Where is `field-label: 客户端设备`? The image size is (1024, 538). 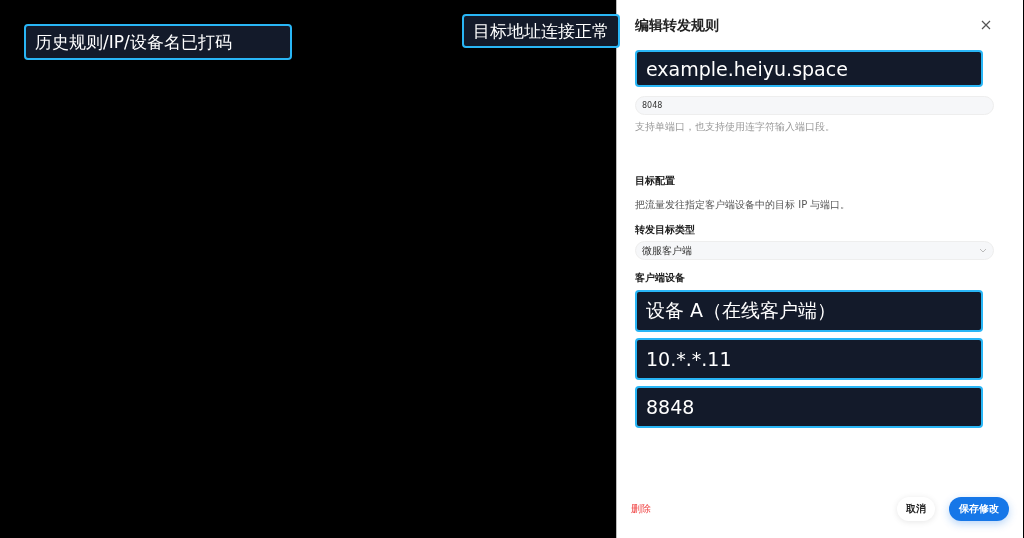
field-label: 客户端设备 is located at coordinates (660, 278).